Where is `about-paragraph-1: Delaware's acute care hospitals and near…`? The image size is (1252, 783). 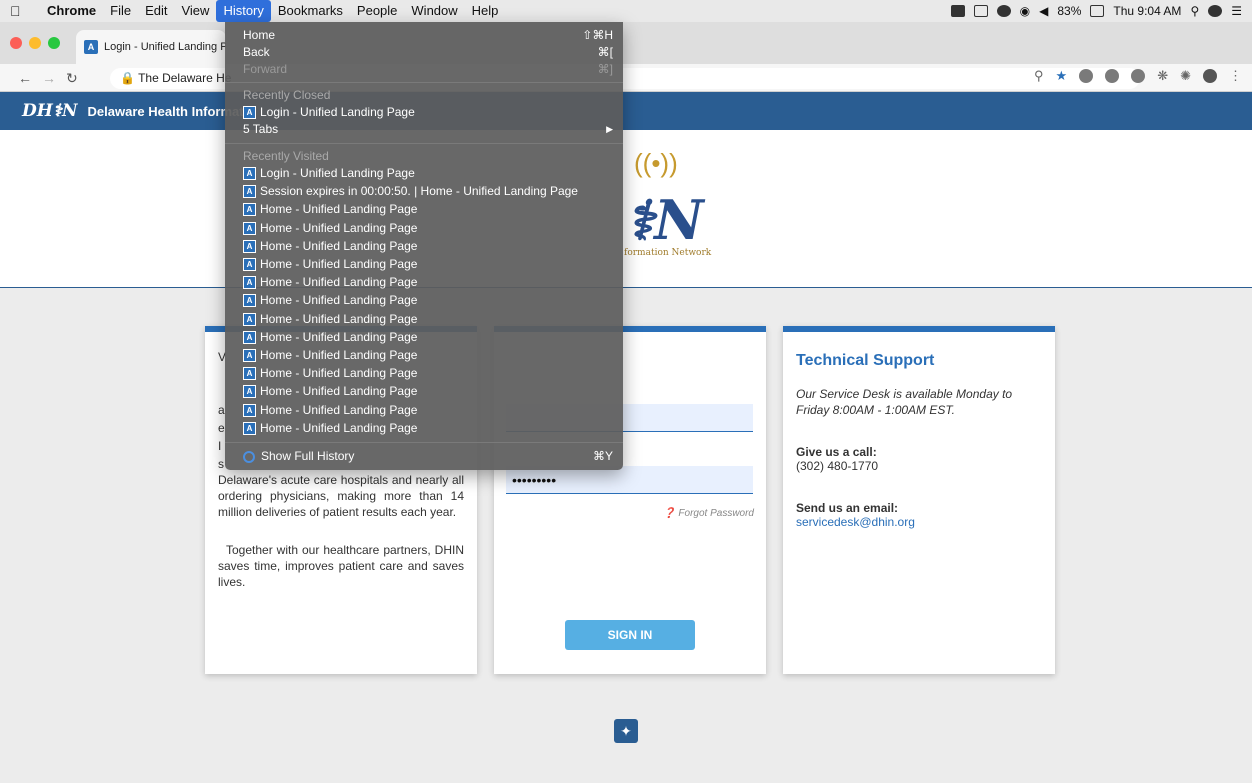
about-paragraph-1: Delaware's acute care hospitals and near… is located at coordinates (341, 496).